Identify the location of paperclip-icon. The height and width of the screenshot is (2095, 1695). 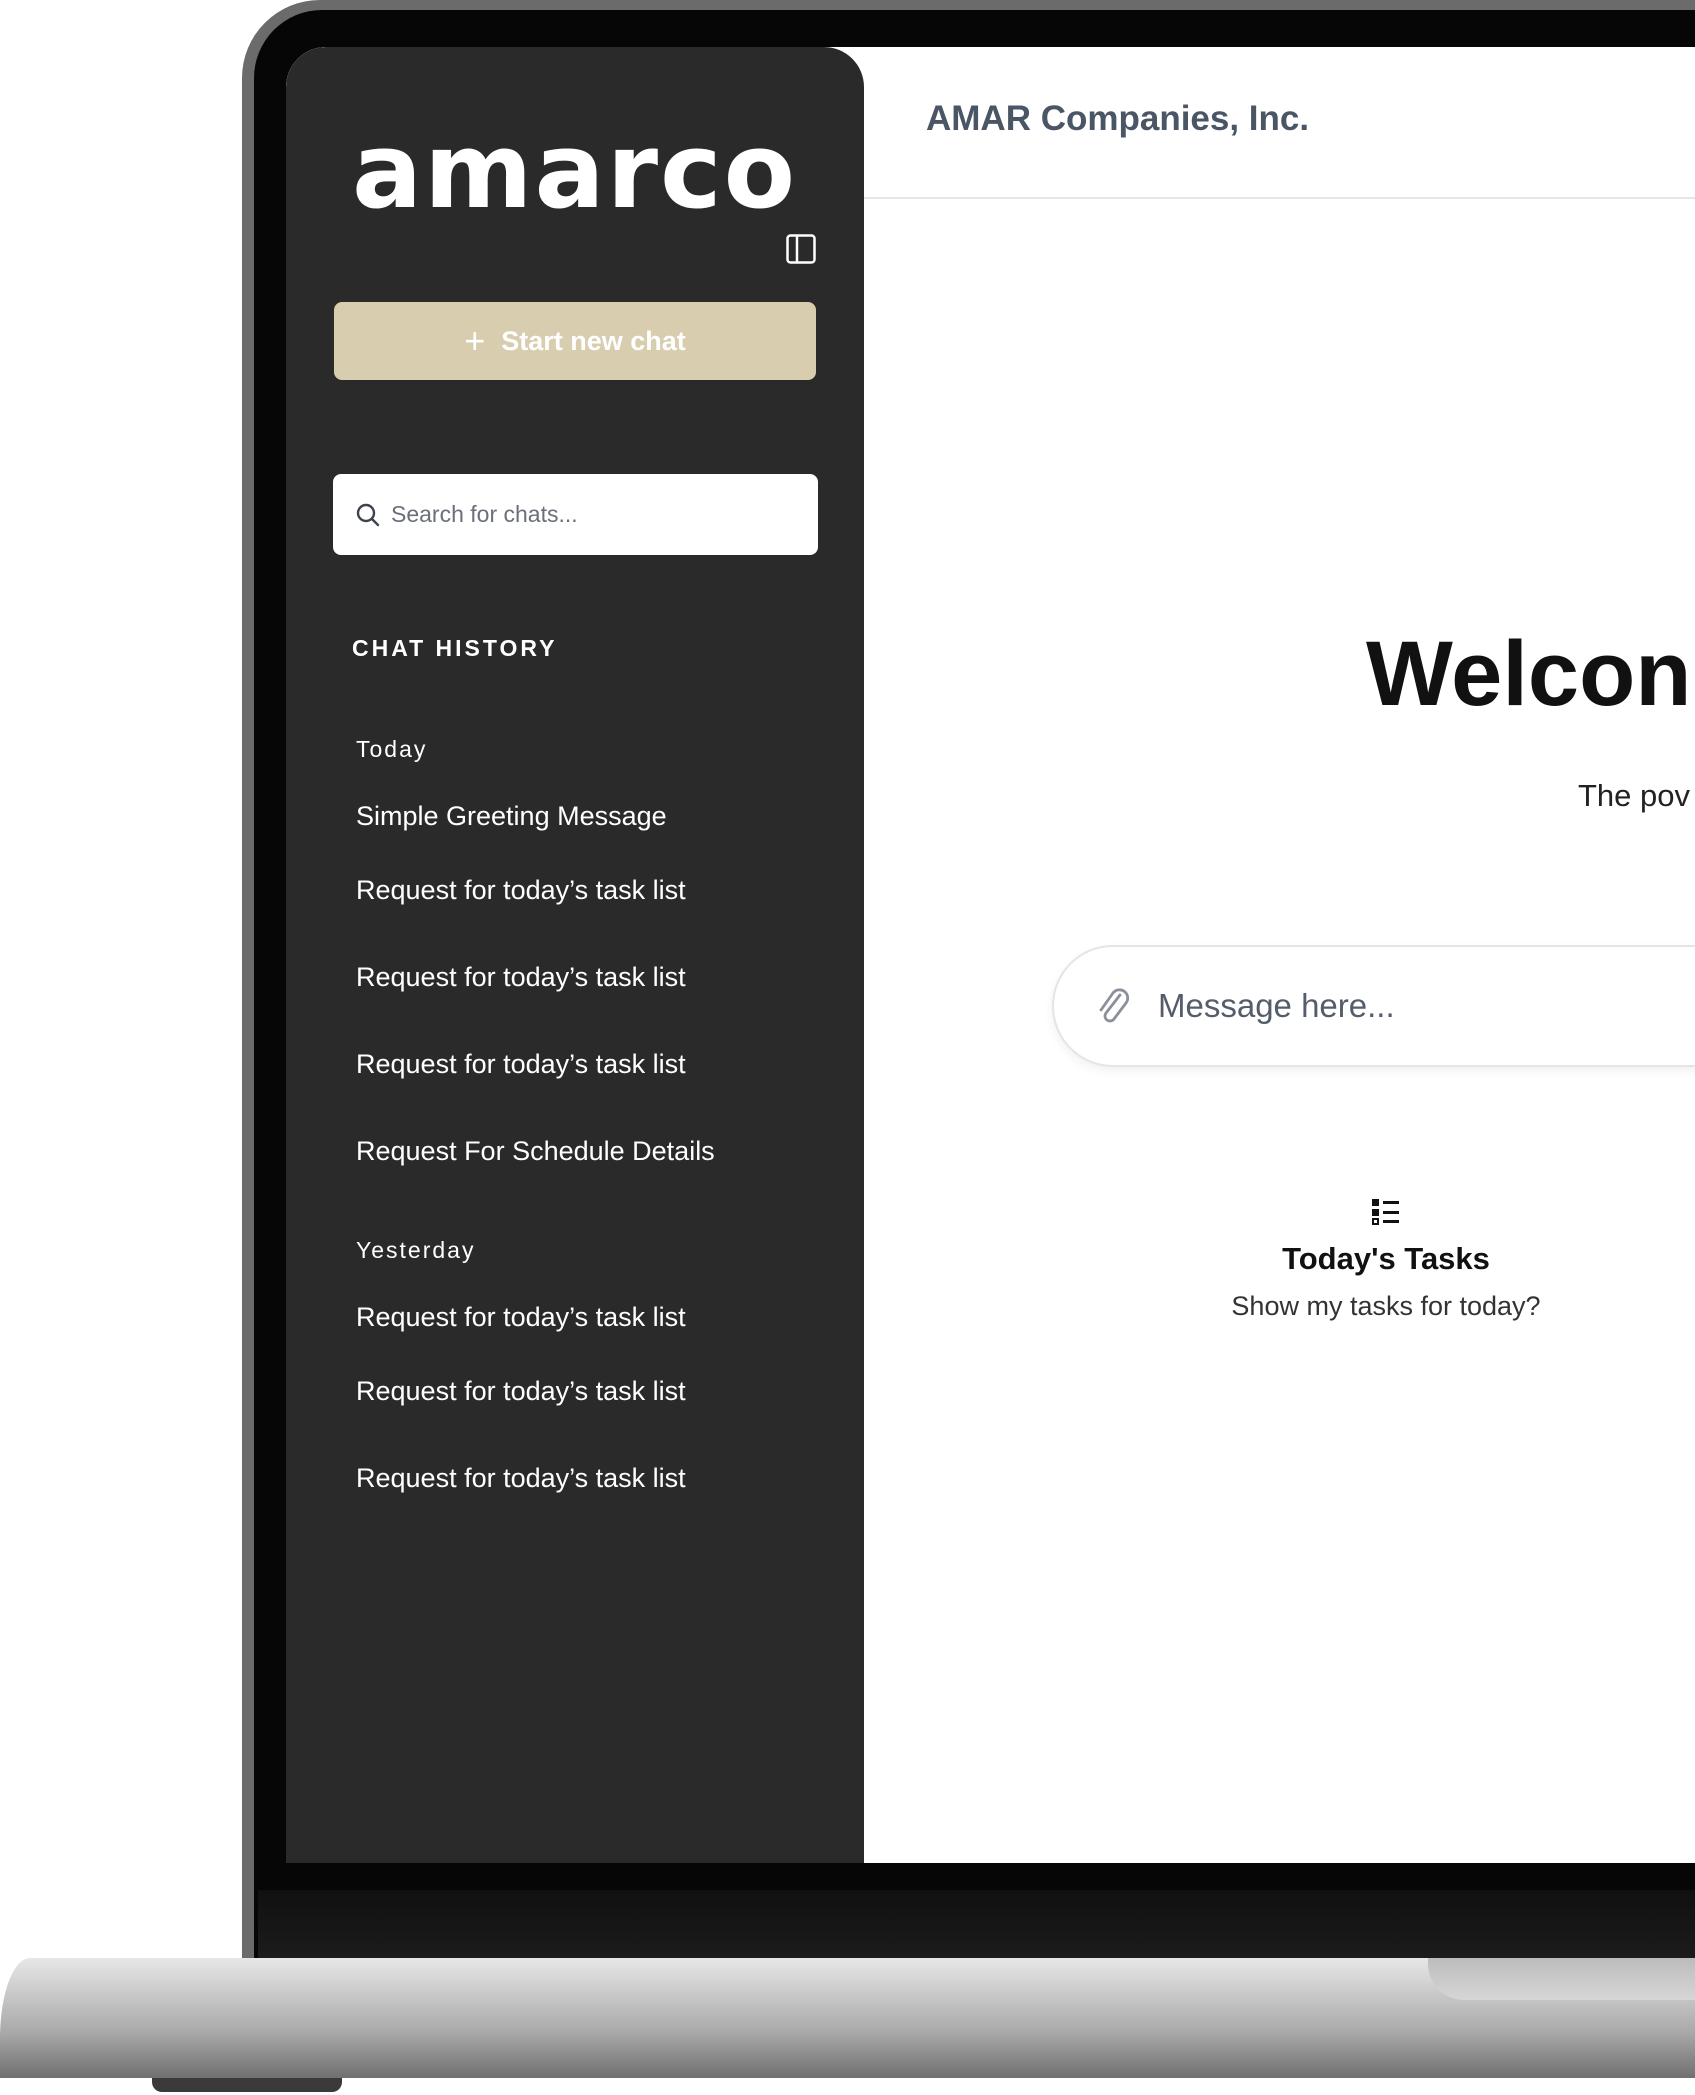
(1113, 1006).